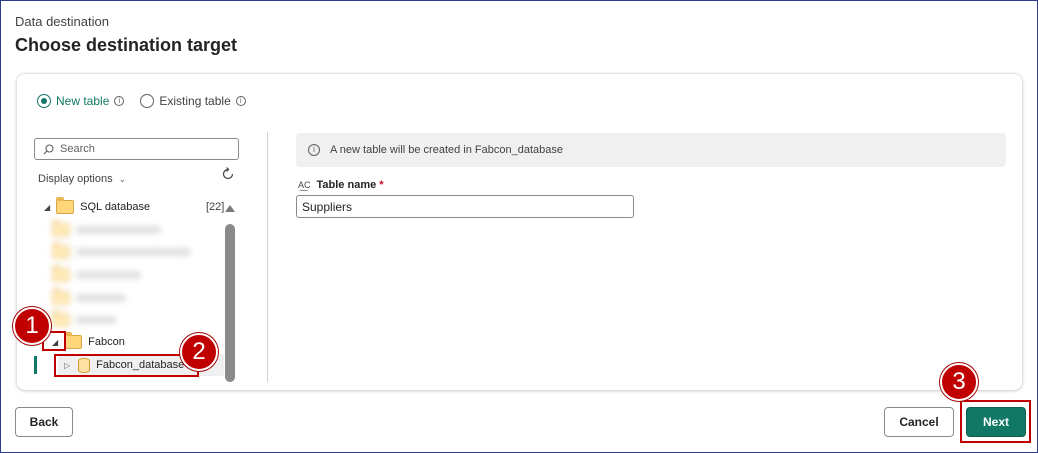 The image size is (1038, 453). What do you see at coordinates (126, 45) in the screenshot?
I see `page-title: Choose destination target` at bounding box center [126, 45].